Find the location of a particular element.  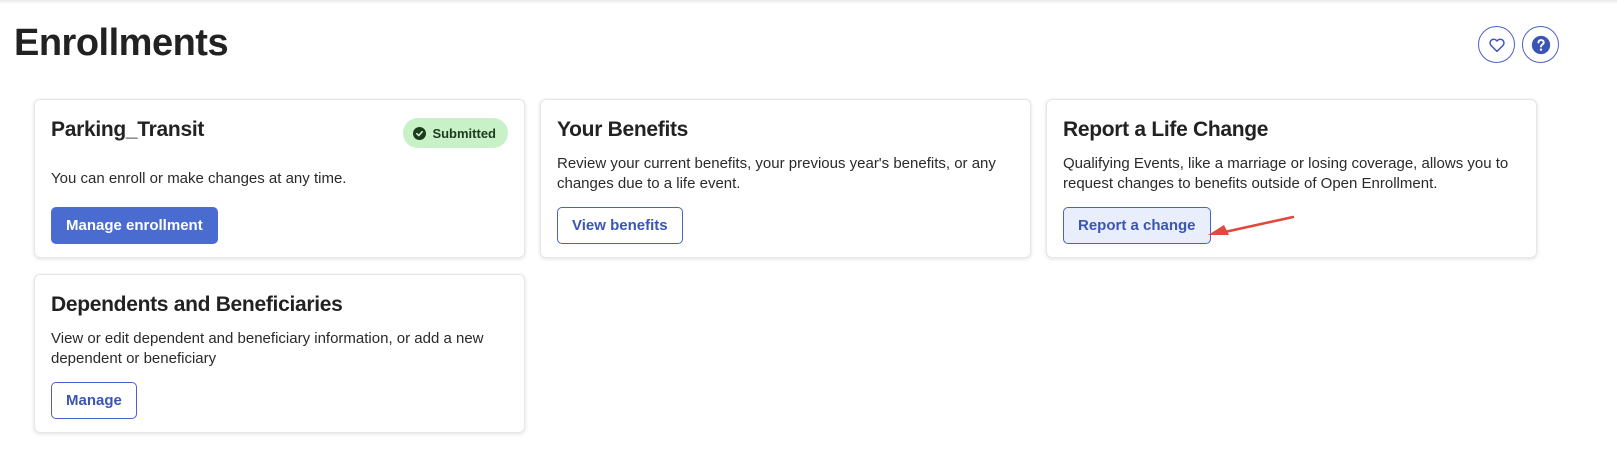

view-benefits-button: View benefits is located at coordinates (620, 225).